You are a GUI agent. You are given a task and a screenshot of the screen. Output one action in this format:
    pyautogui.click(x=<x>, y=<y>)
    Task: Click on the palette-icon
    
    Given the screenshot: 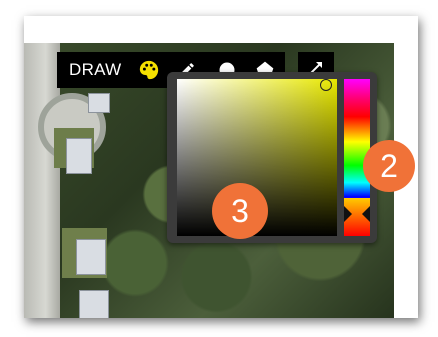 What is the action you would take?
    pyautogui.click(x=149, y=70)
    